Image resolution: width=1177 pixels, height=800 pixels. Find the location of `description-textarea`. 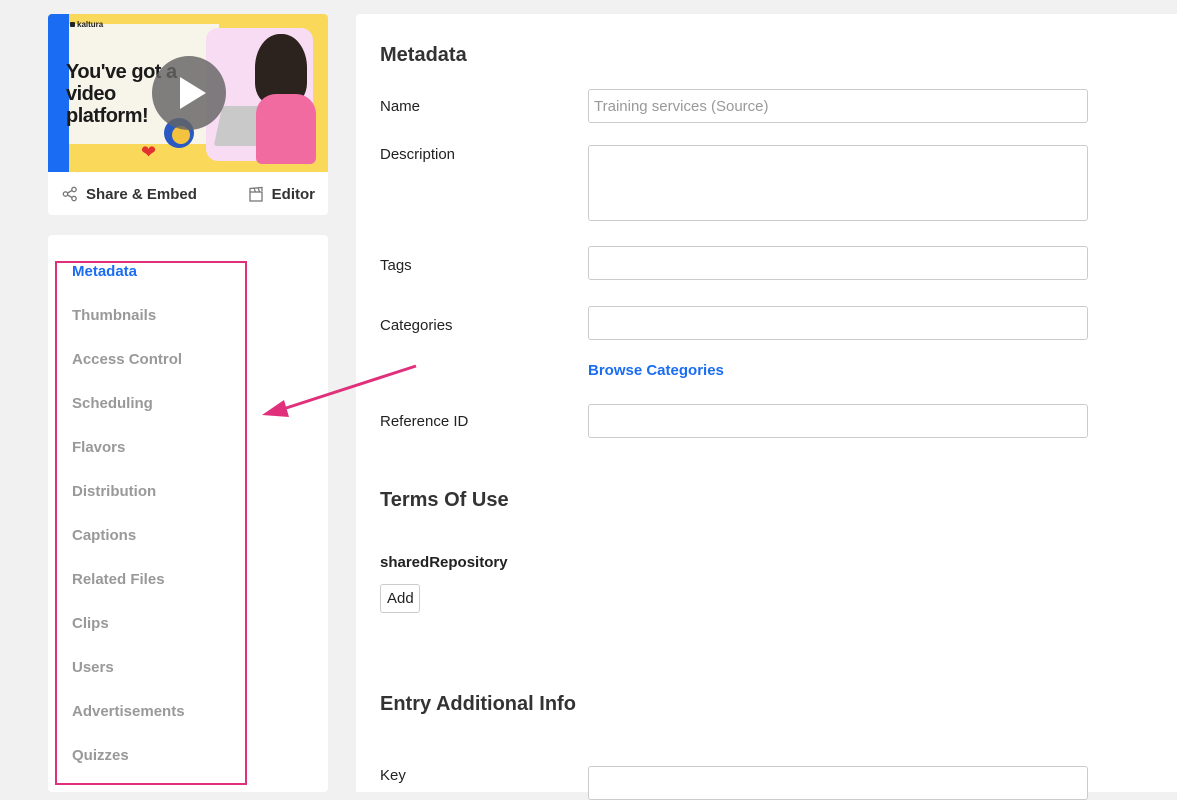

description-textarea is located at coordinates (838, 183).